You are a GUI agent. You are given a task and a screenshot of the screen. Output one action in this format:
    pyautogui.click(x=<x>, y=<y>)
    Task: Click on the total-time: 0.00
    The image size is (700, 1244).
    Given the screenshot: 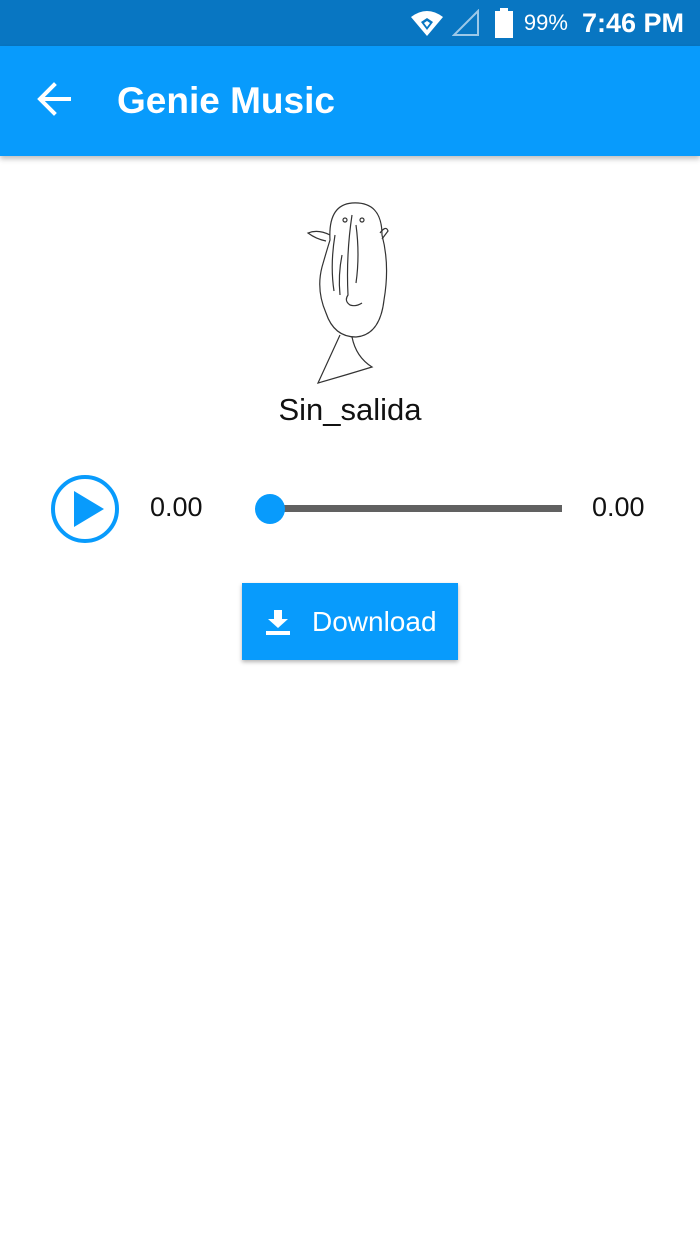 What is the action you would take?
    pyautogui.click(x=618, y=507)
    